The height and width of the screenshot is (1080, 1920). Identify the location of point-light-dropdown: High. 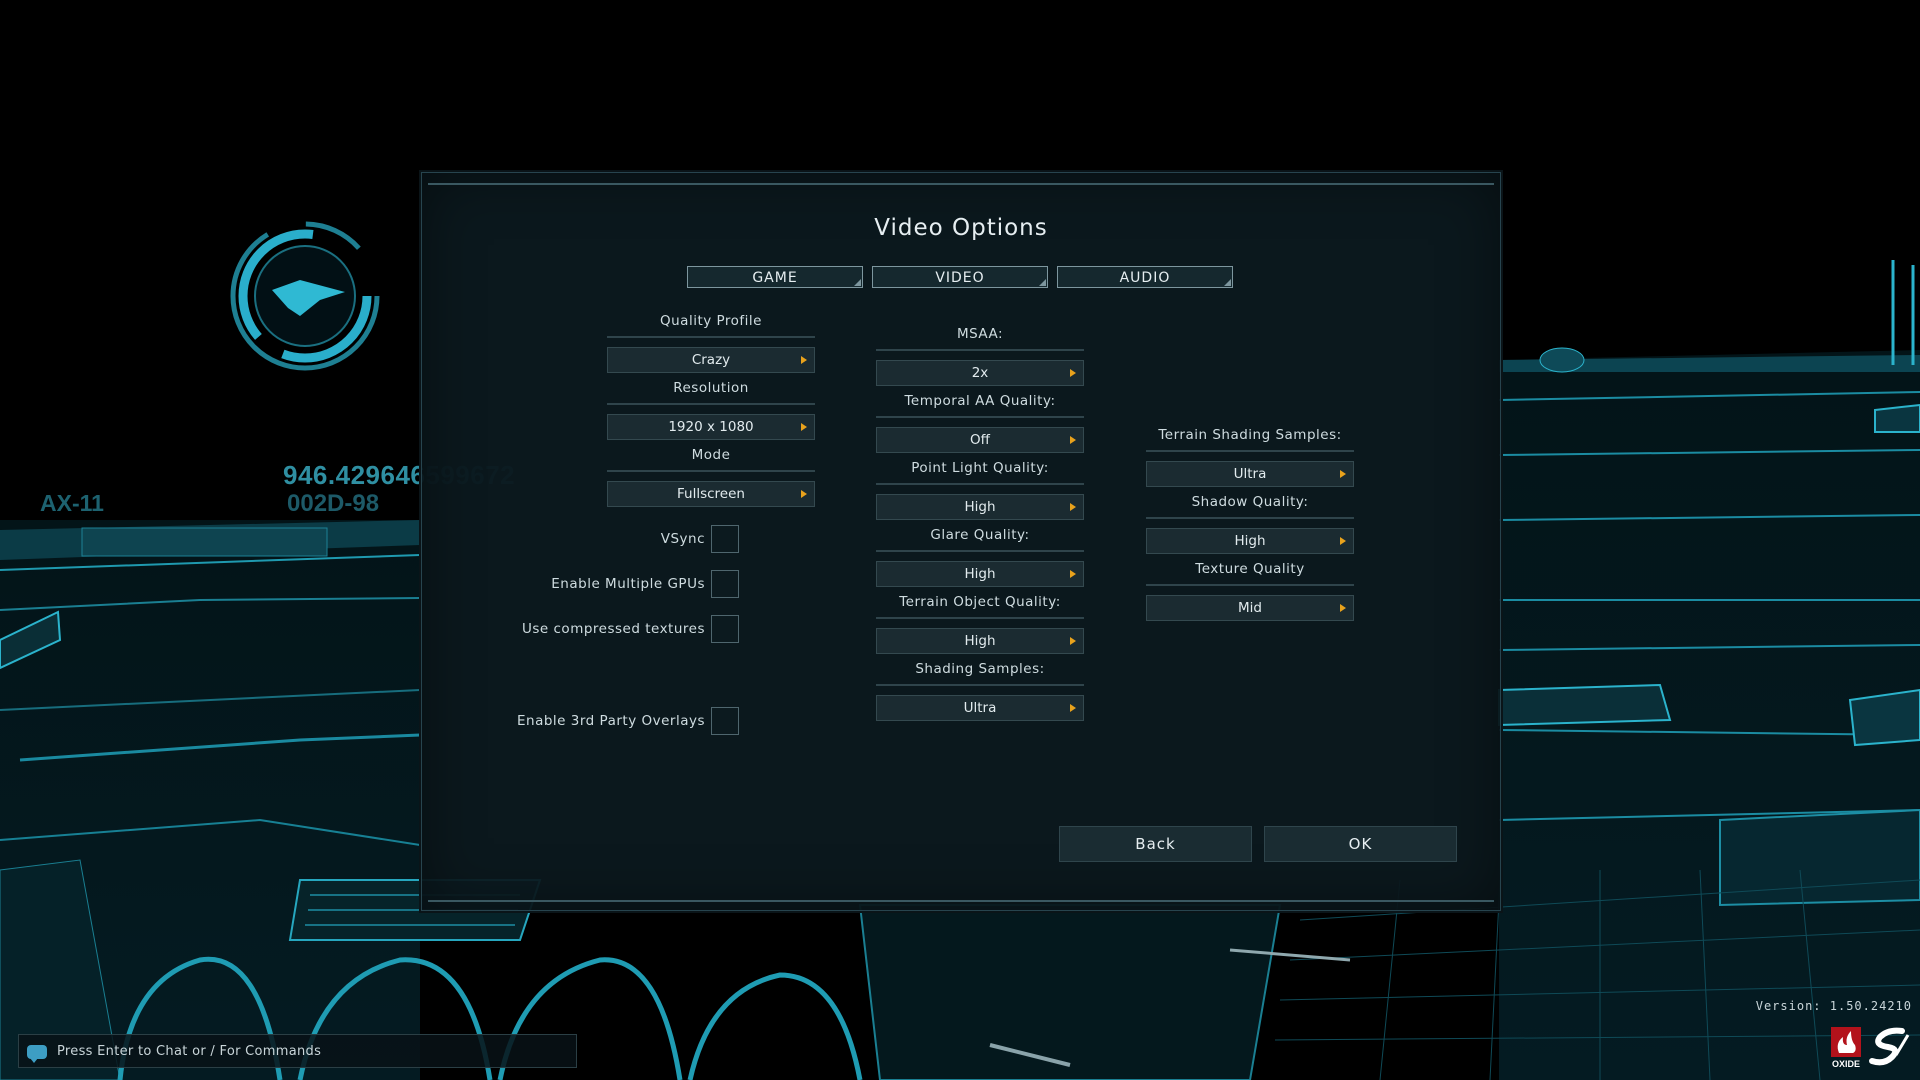
(980, 507).